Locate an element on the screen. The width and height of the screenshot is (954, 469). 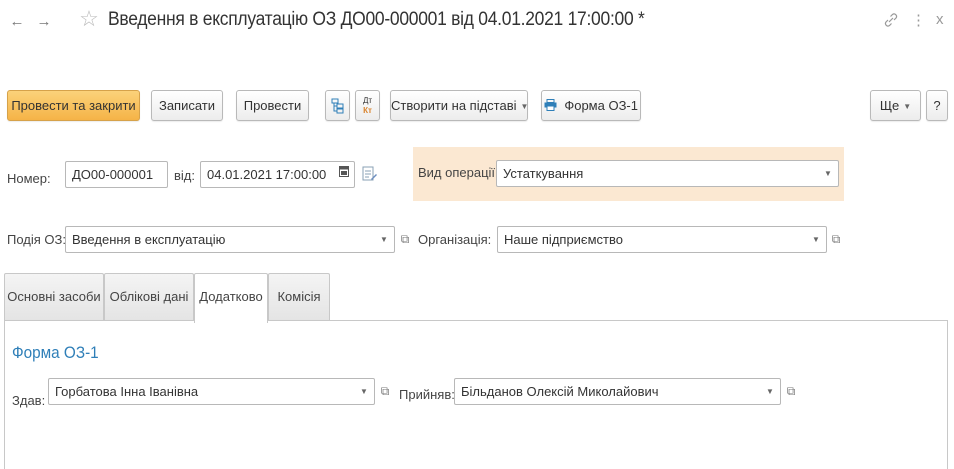
more-options-icon: ⋮ is located at coordinates (918, 20).